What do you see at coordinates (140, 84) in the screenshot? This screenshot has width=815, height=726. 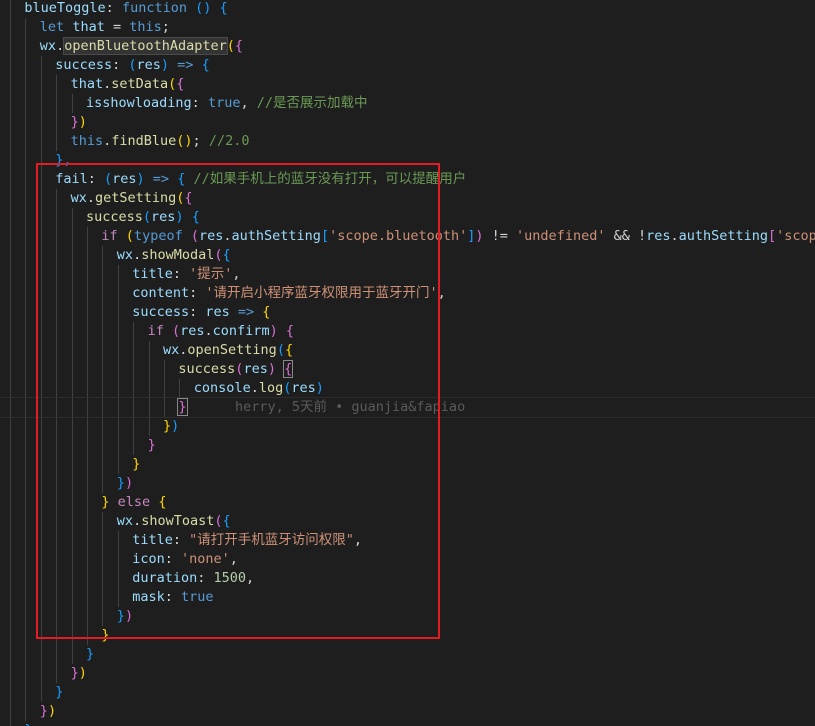 I see `code-token: setData` at bounding box center [140, 84].